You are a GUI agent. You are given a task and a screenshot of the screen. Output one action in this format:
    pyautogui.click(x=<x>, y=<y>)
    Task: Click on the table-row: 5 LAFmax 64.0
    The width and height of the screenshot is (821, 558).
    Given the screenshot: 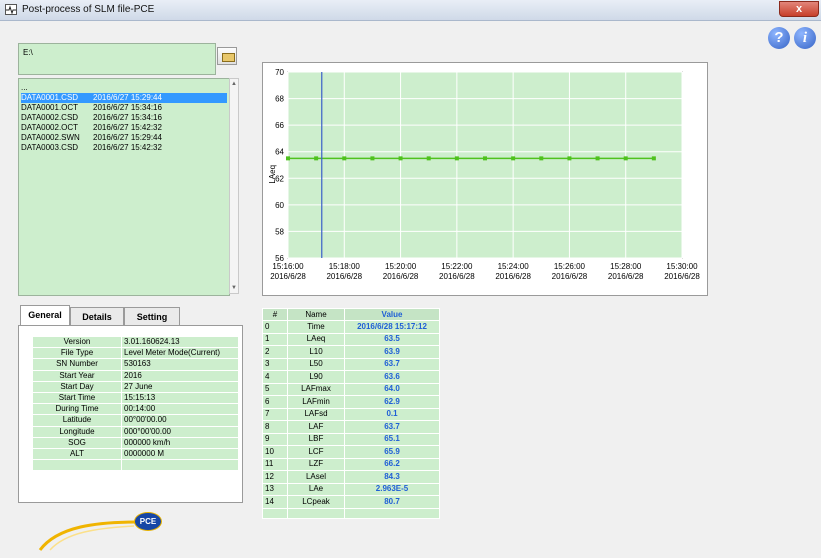 What is the action you would take?
    pyautogui.click(x=351, y=389)
    